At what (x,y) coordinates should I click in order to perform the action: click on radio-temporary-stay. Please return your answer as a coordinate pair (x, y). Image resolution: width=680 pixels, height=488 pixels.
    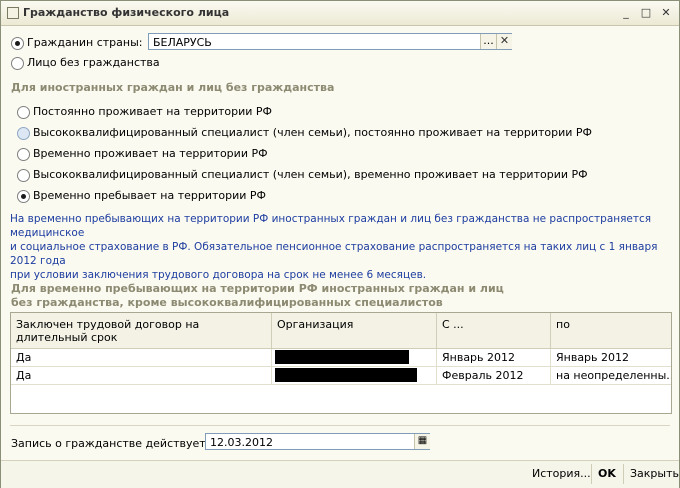
    Looking at the image, I should click on (23, 196).